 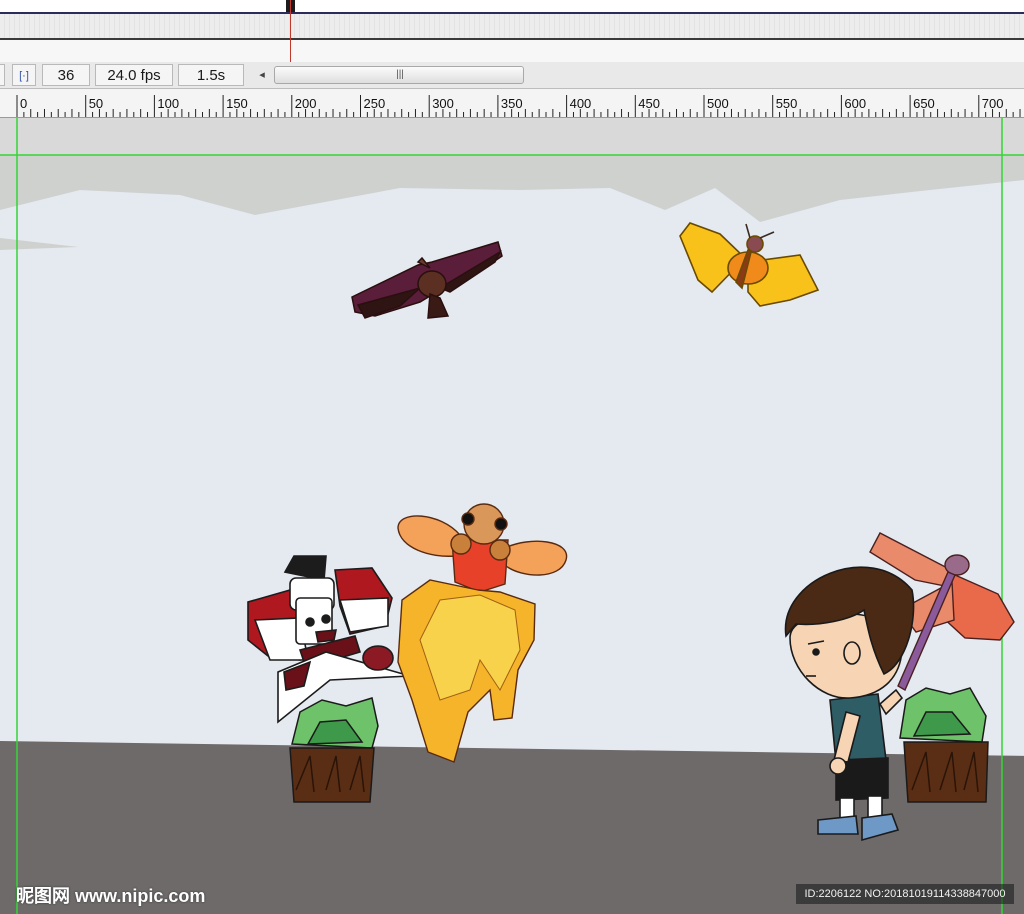 I want to click on ruler-label: 650, so click(x=924, y=103).